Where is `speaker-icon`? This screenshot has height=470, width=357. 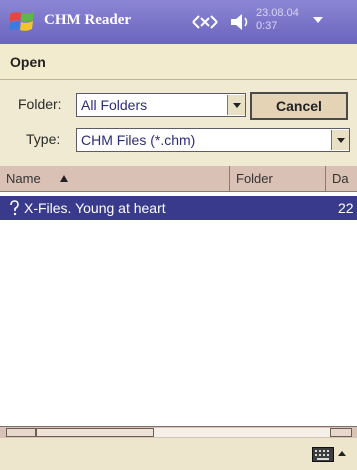
speaker-icon is located at coordinates (240, 22).